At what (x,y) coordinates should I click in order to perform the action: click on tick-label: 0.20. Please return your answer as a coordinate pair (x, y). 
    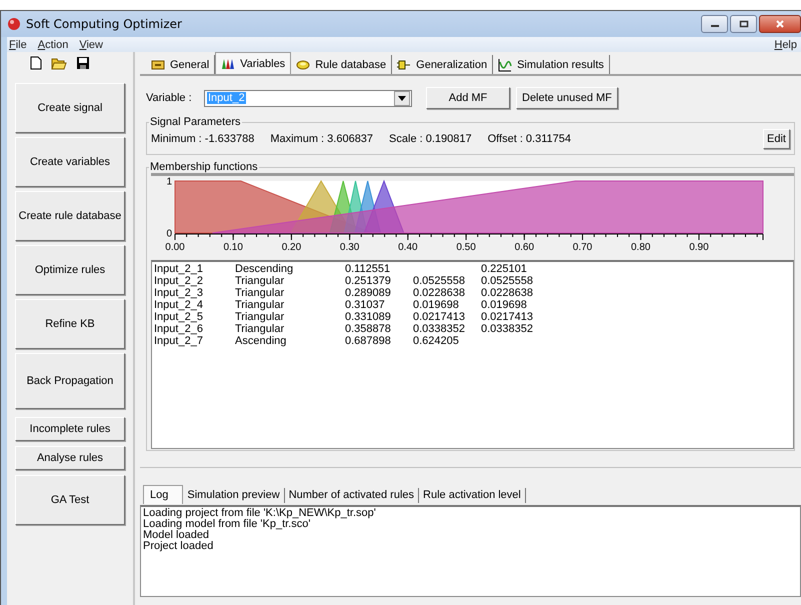
    Looking at the image, I should click on (292, 247).